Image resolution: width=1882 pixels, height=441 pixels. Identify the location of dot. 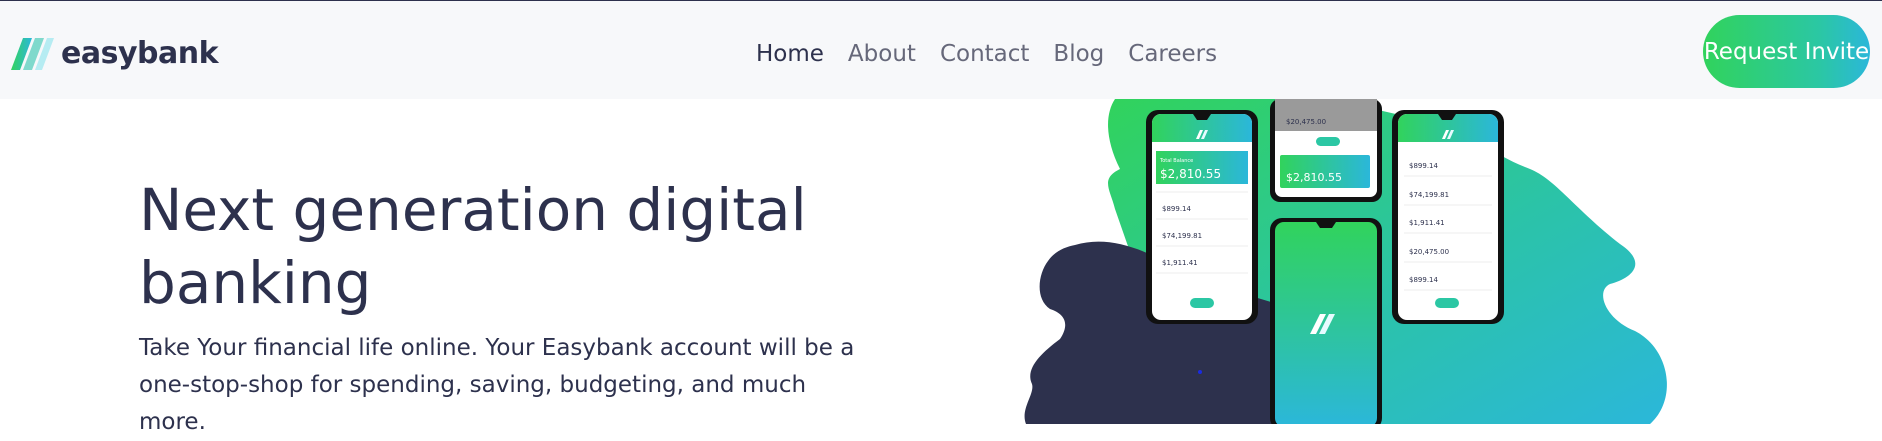
(1200, 372).